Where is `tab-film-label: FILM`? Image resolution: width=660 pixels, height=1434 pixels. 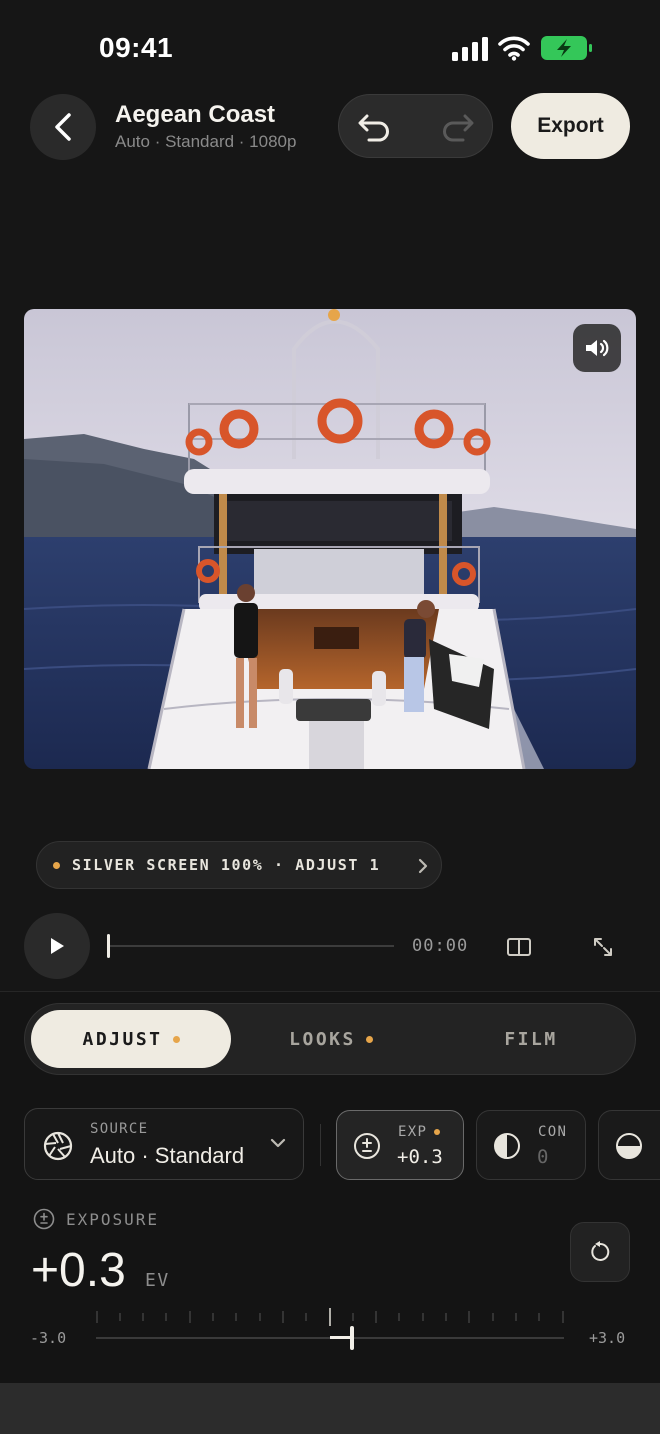
tab-film-label: FILM is located at coordinates (531, 1039).